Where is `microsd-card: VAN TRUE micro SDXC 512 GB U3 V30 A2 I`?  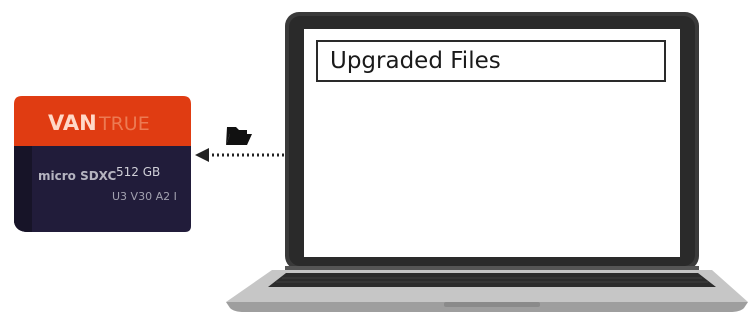
microsd-card: VAN TRUE micro SDXC 512 GB U3 V30 A2 I is located at coordinates (102, 164).